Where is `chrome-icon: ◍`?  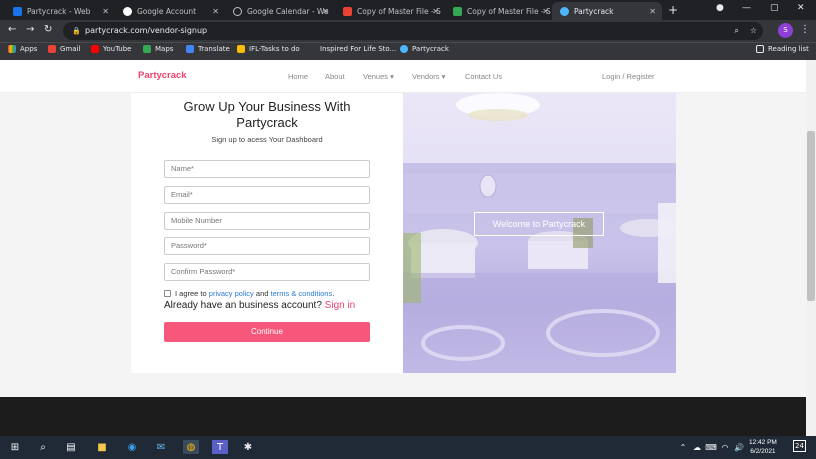 chrome-icon: ◍ is located at coordinates (191, 447).